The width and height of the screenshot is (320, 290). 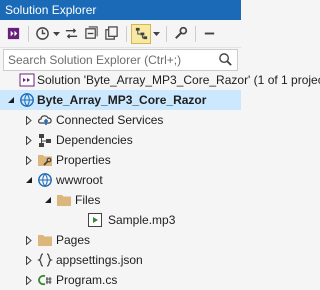 I want to click on tree-label: Files, so click(x=88, y=200).